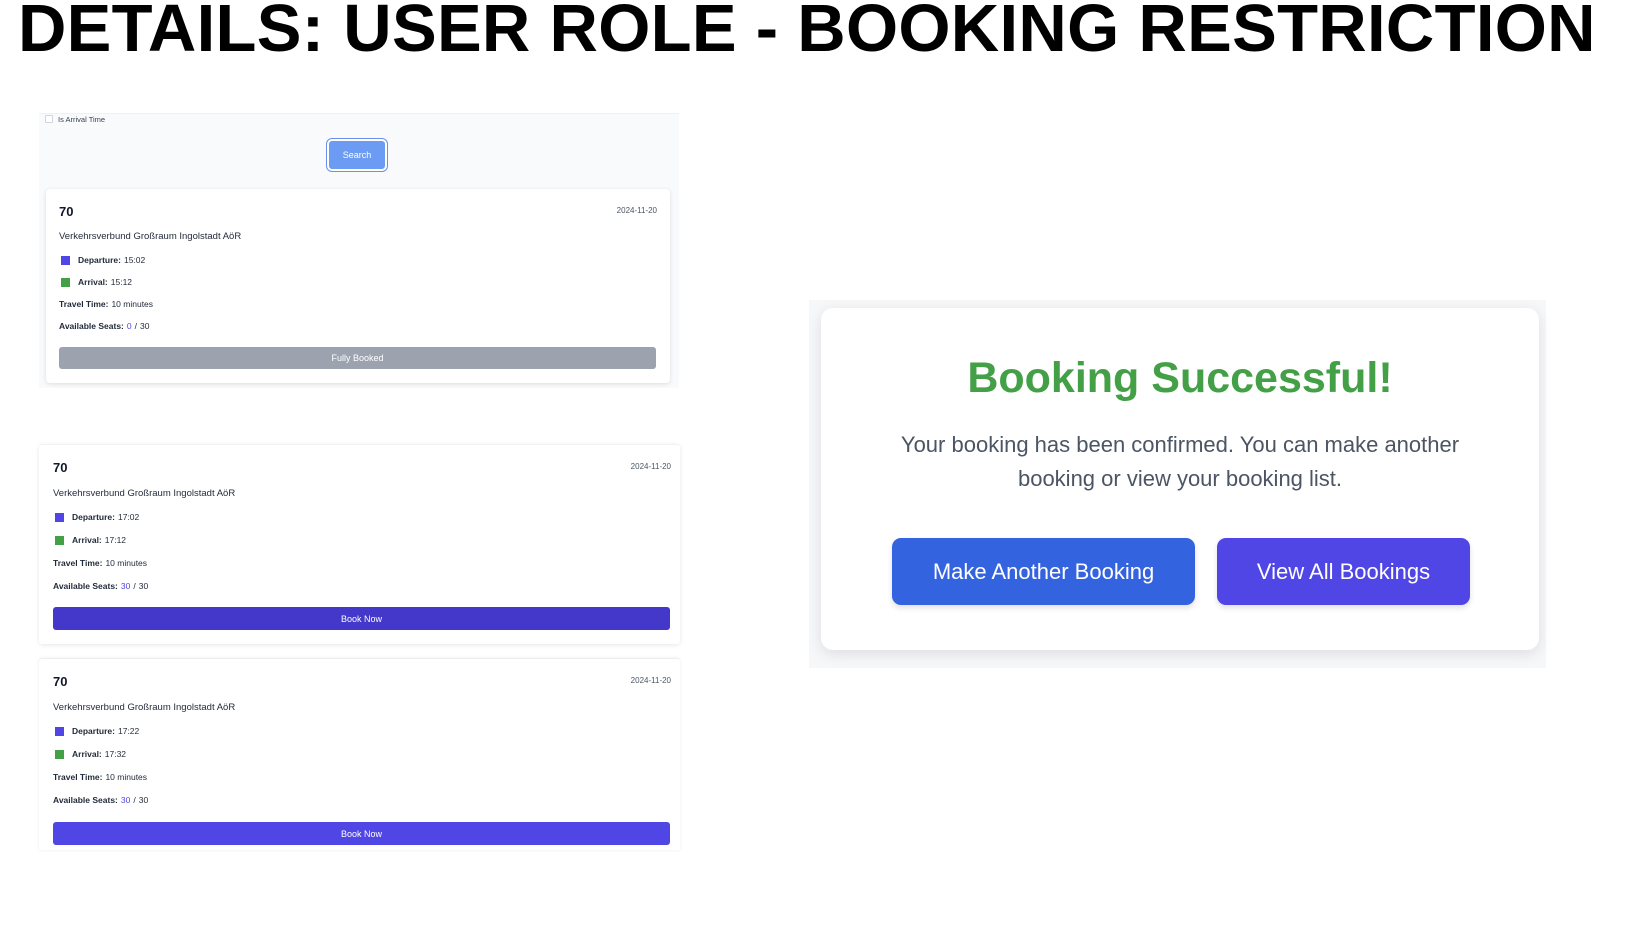 This screenshot has height=940, width=1626. I want to click on departure-row: Departure: 17:02, so click(97, 517).